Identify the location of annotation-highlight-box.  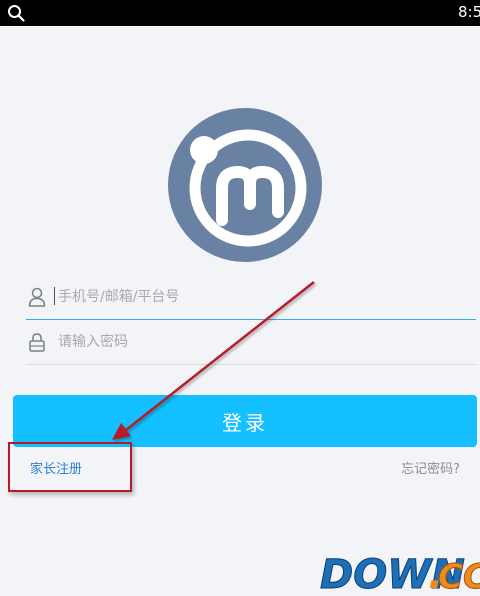
(70, 467).